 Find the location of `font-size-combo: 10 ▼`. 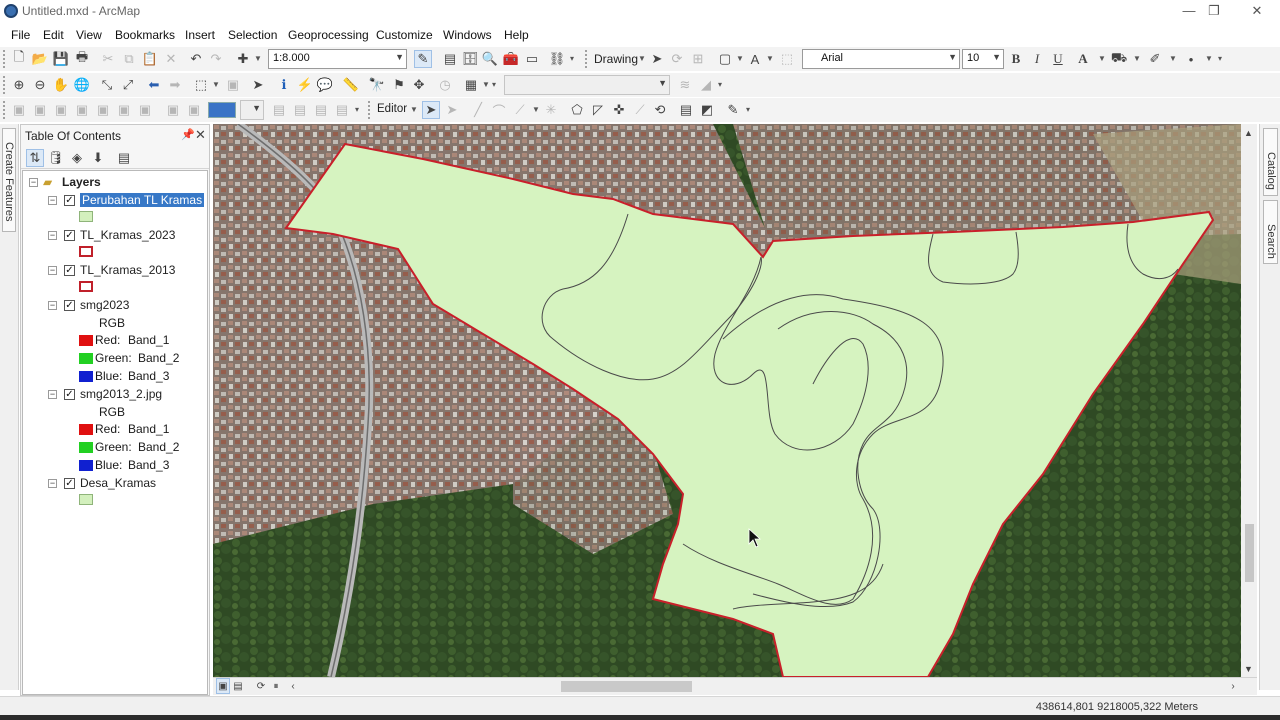

font-size-combo: 10 ▼ is located at coordinates (983, 59).